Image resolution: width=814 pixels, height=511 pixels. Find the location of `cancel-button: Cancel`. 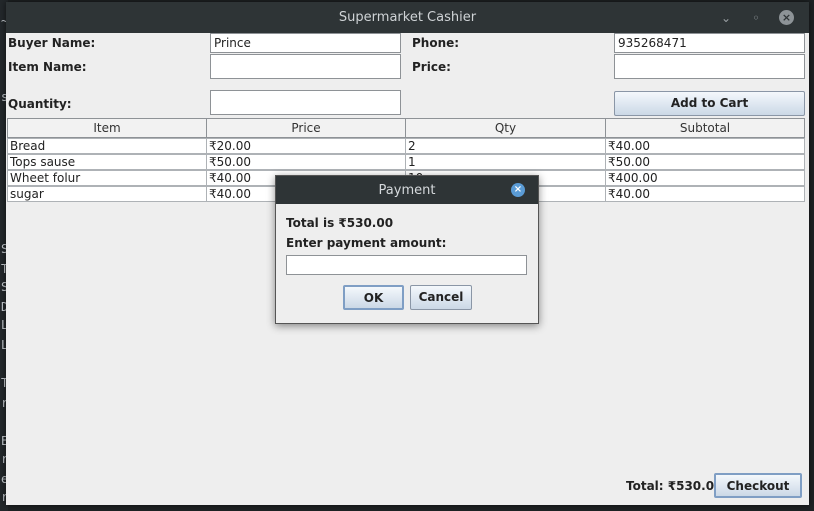

cancel-button: Cancel is located at coordinates (441, 297).